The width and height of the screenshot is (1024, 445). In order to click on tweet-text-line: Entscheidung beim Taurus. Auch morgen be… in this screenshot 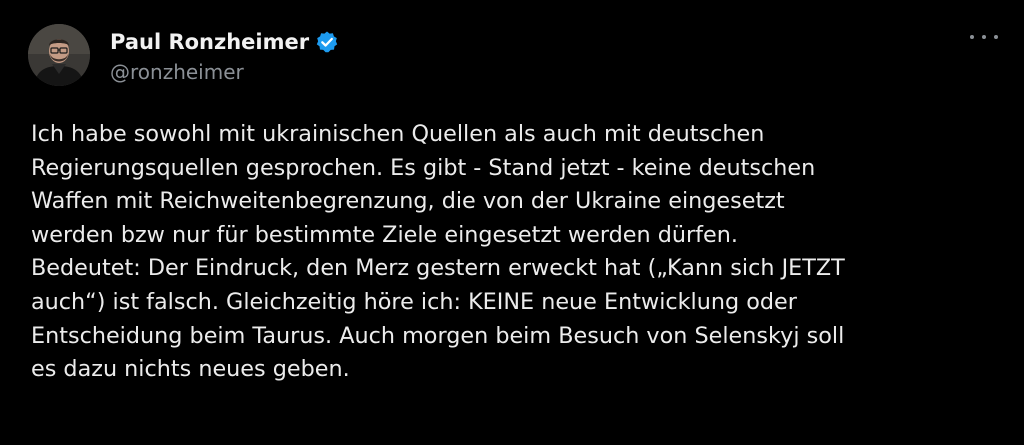, I will do `click(438, 335)`.